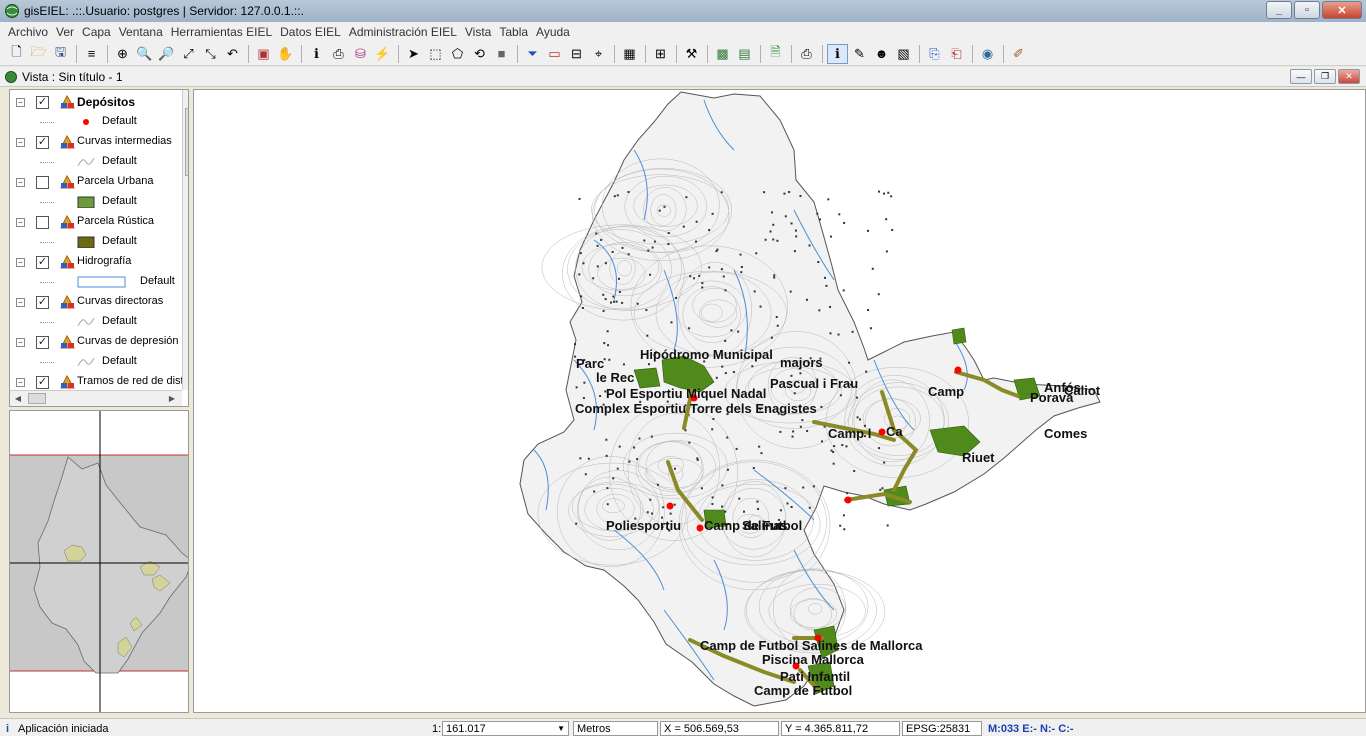  Describe the element at coordinates (382, 54) in the screenshot. I see `lightning-icon: ⚡` at that location.